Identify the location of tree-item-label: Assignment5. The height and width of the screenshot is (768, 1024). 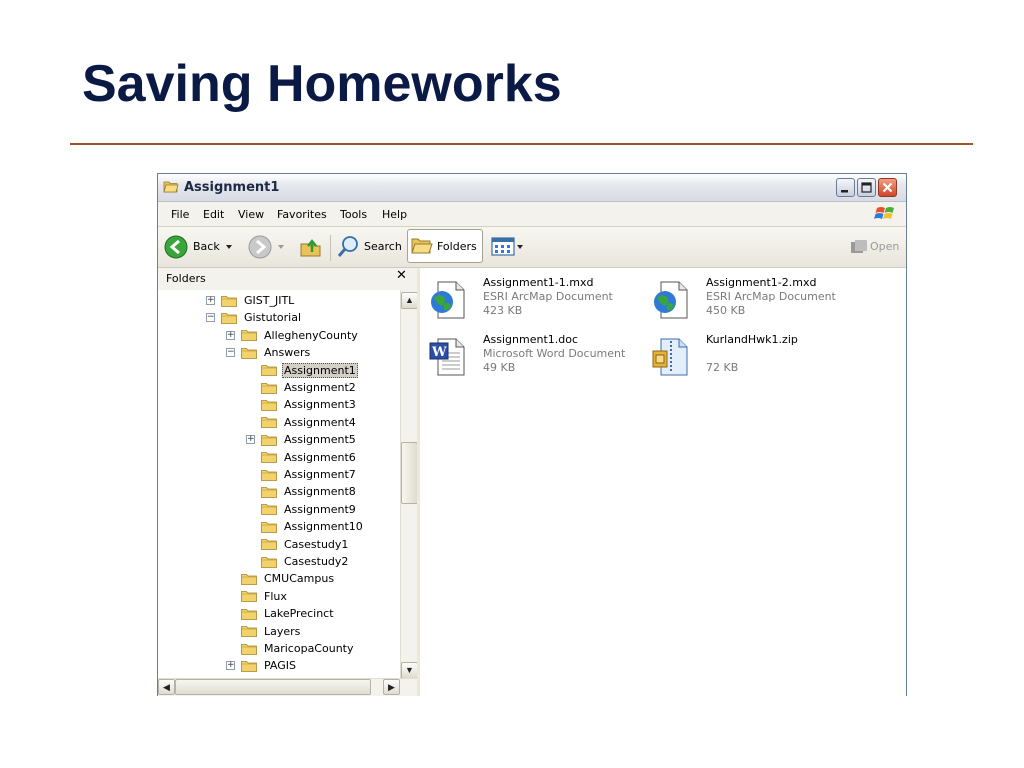
(320, 440).